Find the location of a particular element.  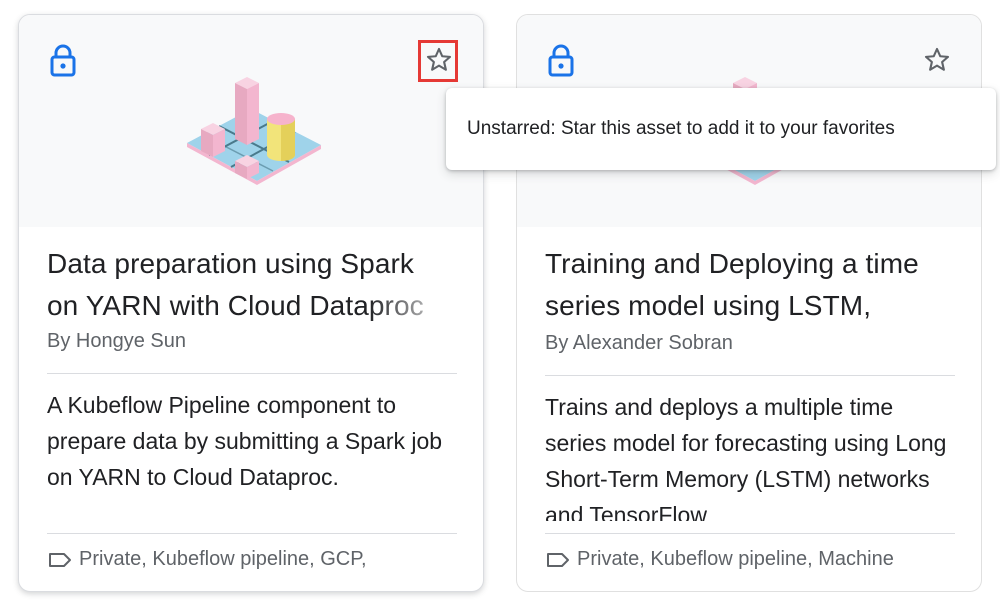

card-tags: Private, Kubeflow pipeline, GCP, is located at coordinates (257, 559).